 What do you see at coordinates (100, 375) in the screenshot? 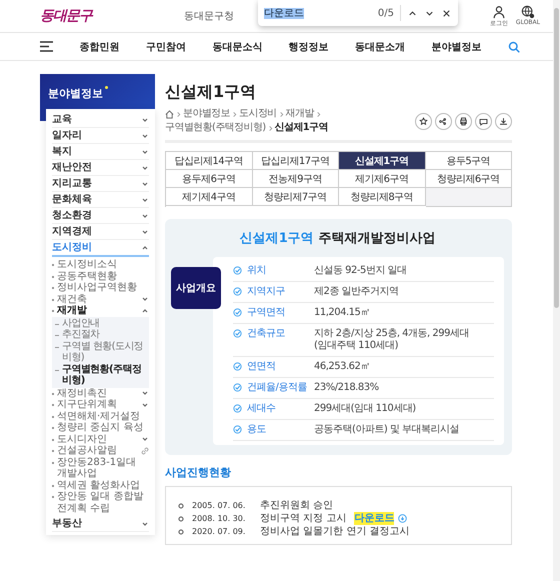
I see `sidebar-subitem: 구역별현황(주택정비형)` at bounding box center [100, 375].